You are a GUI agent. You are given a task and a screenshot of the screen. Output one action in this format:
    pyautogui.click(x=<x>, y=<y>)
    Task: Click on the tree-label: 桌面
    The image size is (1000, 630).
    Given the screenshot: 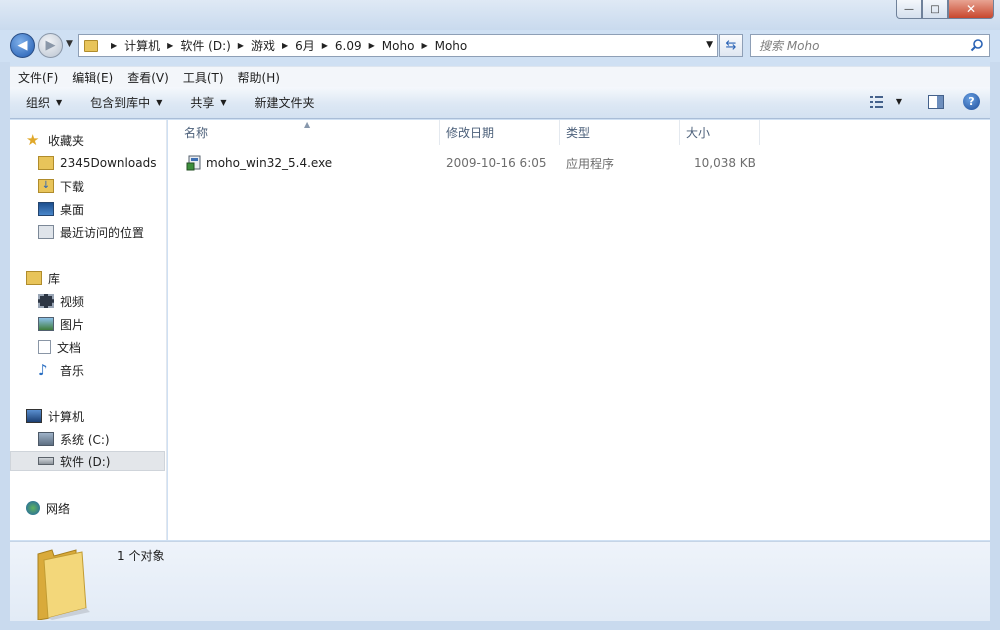 What is the action you would take?
    pyautogui.click(x=72, y=209)
    